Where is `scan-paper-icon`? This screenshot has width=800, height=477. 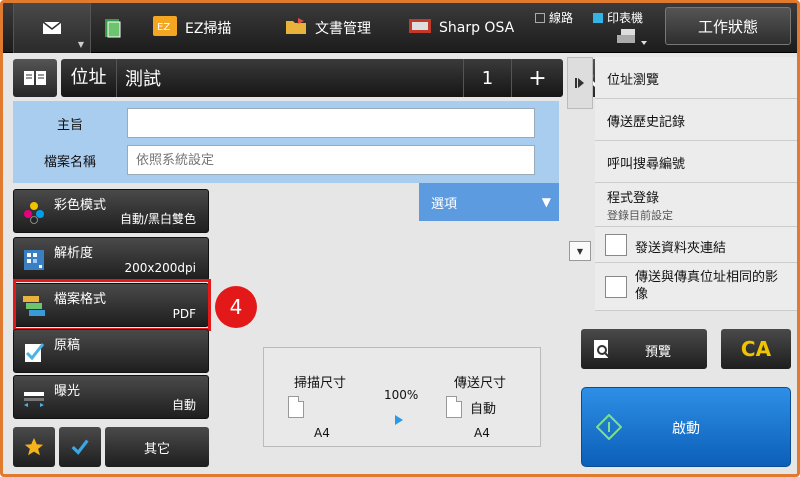 scan-paper-icon is located at coordinates (296, 407).